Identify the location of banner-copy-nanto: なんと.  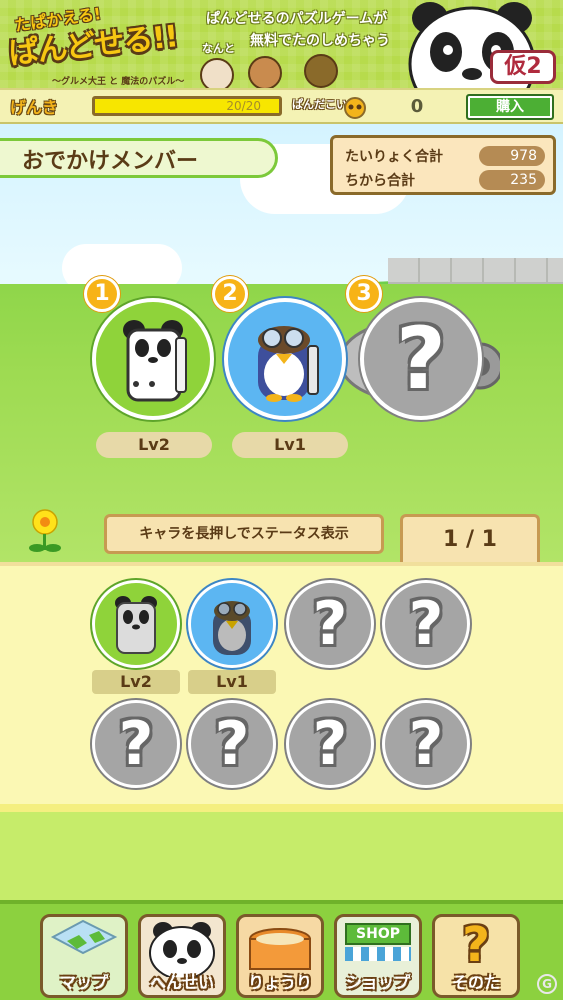
(218, 48).